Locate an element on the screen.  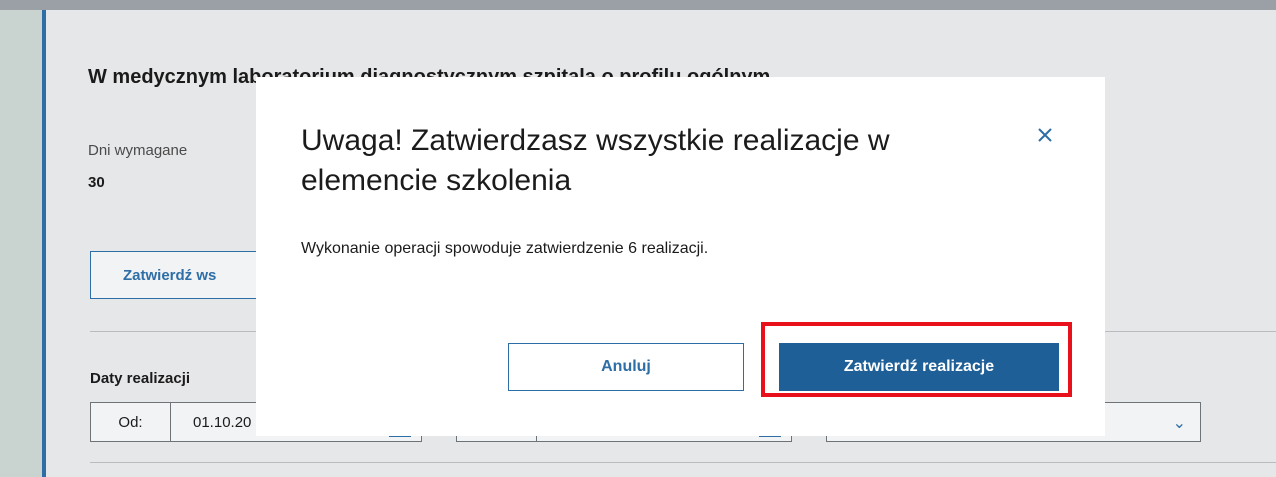
top-strip is located at coordinates (638, 5).